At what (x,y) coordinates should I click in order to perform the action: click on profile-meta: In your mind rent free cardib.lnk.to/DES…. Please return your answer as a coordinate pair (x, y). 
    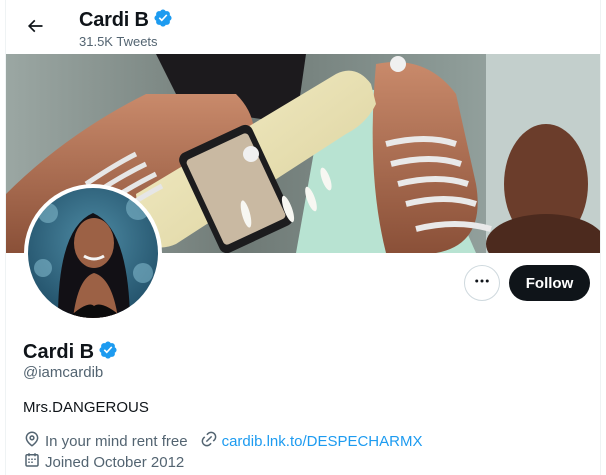
    Looking at the image, I should click on (228, 441).